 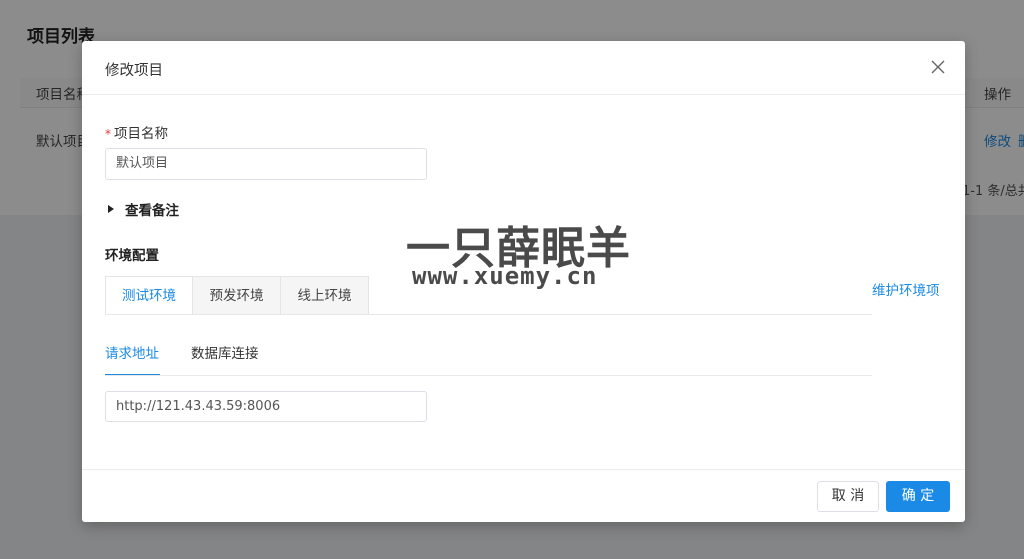 What do you see at coordinates (132, 358) in the screenshot?
I see `tab-request-url: 请求地址` at bounding box center [132, 358].